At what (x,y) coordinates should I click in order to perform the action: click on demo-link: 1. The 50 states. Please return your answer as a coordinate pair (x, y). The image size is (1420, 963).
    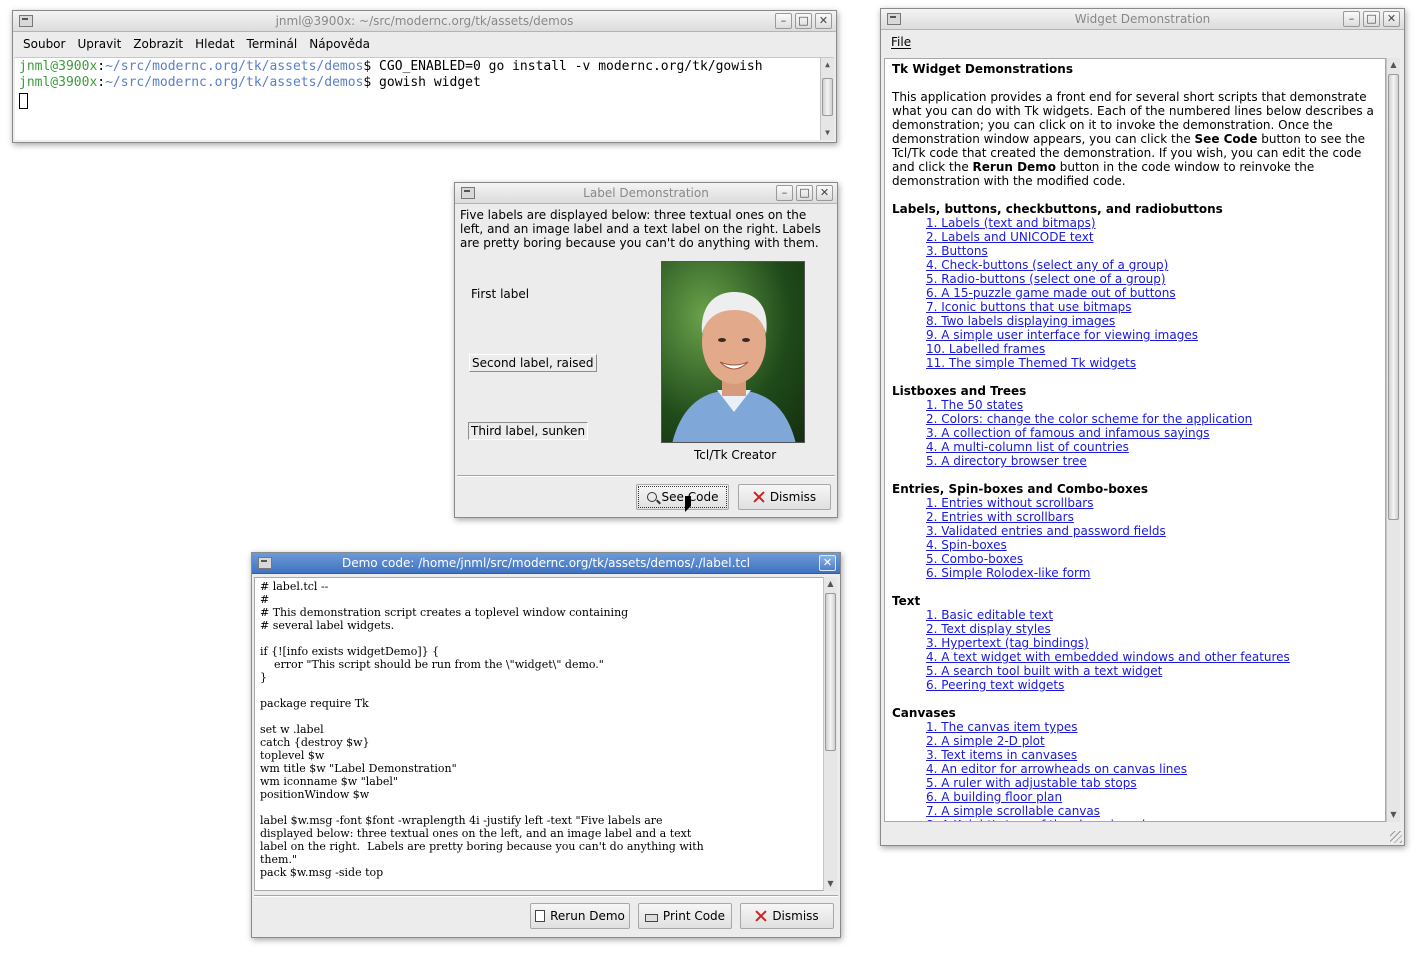
    Looking at the image, I should click on (1152, 405).